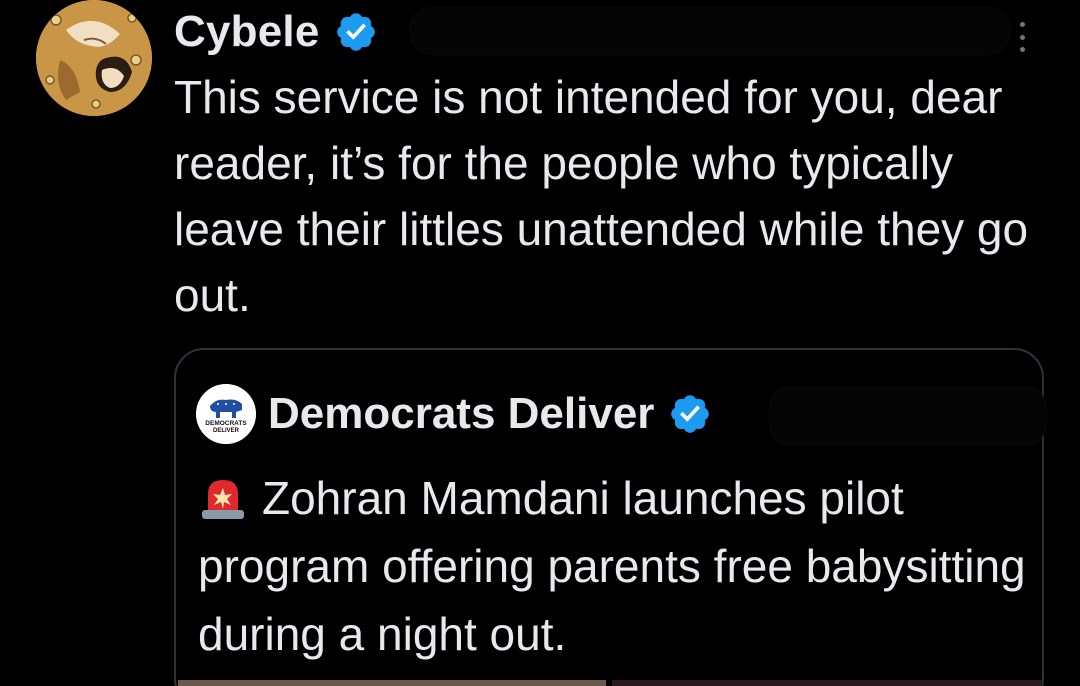 The width and height of the screenshot is (1080, 686). I want to click on quoted-author-row: Democrats Deliver, so click(490, 414).